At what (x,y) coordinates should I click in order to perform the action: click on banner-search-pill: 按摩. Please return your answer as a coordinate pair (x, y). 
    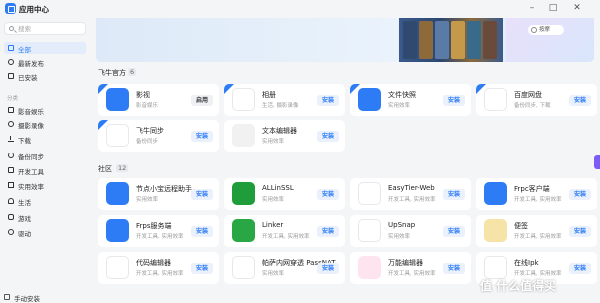
    Looking at the image, I should click on (546, 30).